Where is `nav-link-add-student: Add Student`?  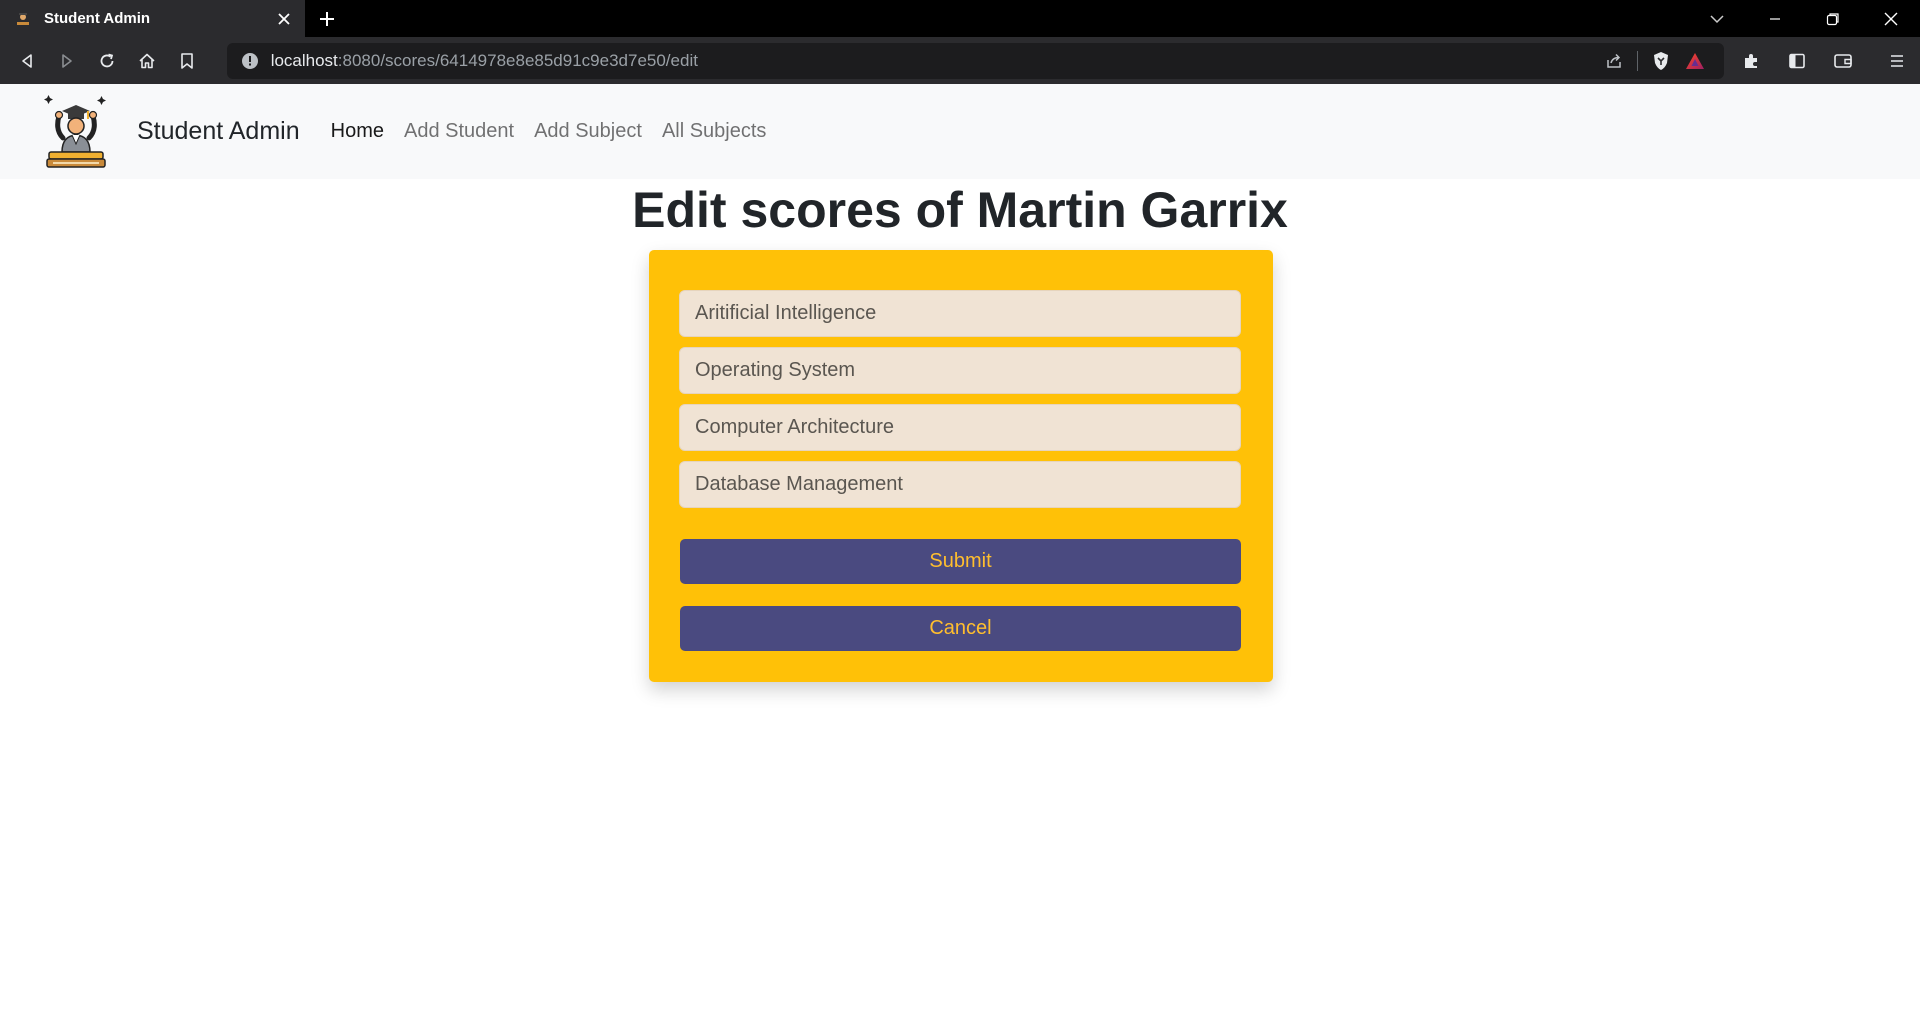 nav-link-add-student: Add Student is located at coordinates (459, 131).